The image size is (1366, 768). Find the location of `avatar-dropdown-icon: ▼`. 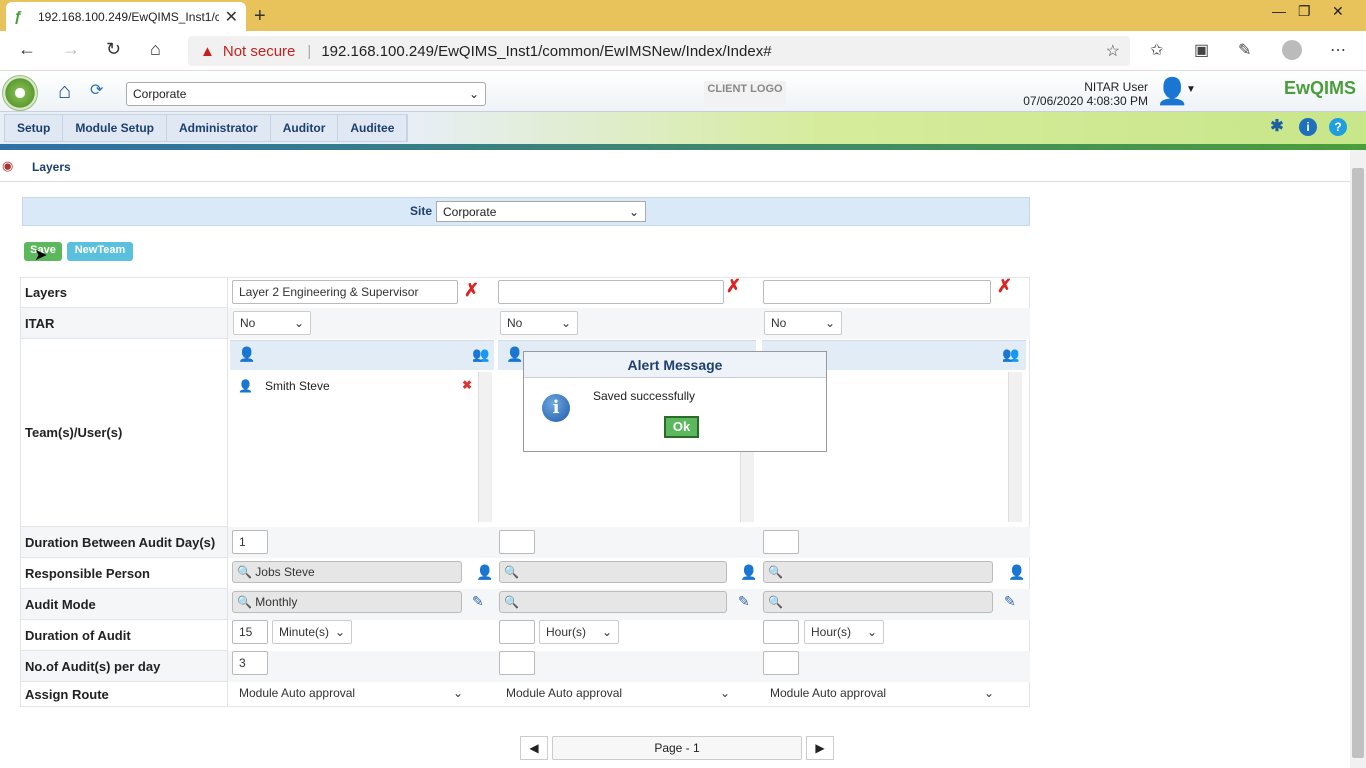

avatar-dropdown-icon: ▼ is located at coordinates (1191, 89).